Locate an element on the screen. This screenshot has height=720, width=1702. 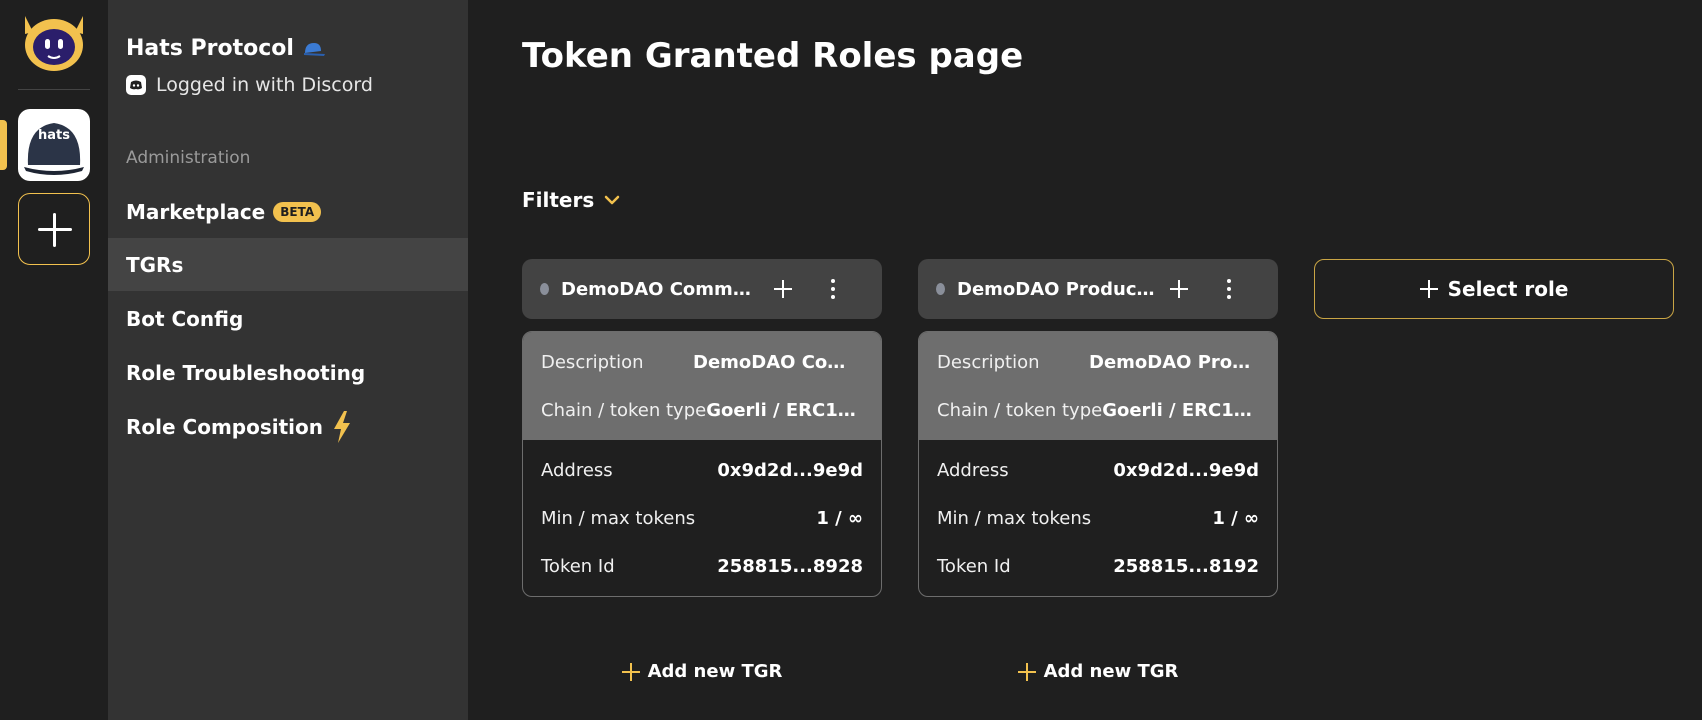
cap-emoji-icon is located at coordinates (314, 49).